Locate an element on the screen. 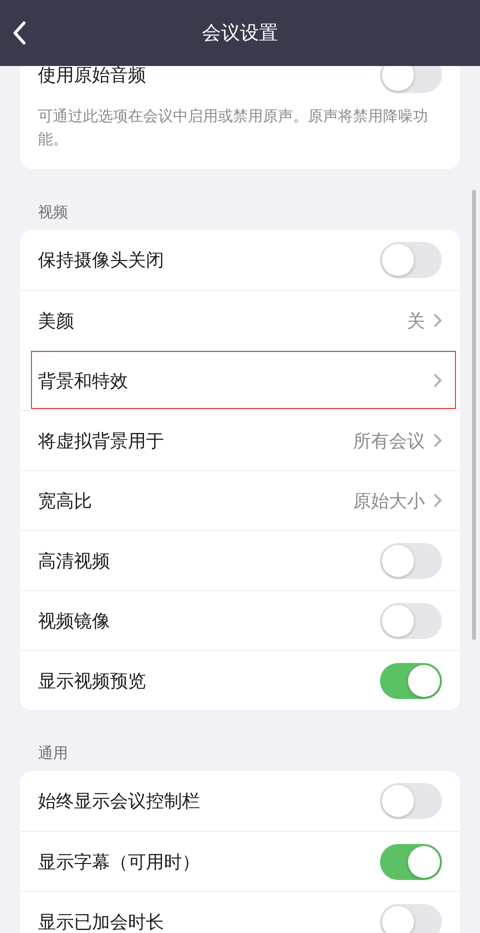 This screenshot has width=480, height=933. setting-label: 显示视频预览 is located at coordinates (92, 681).